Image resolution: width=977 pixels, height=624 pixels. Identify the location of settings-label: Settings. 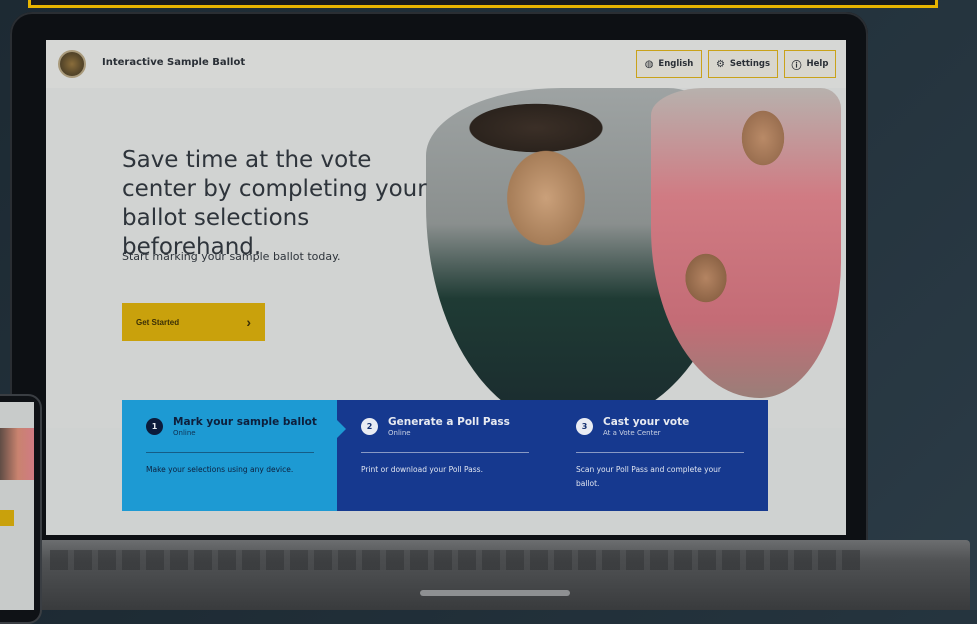
(750, 64).